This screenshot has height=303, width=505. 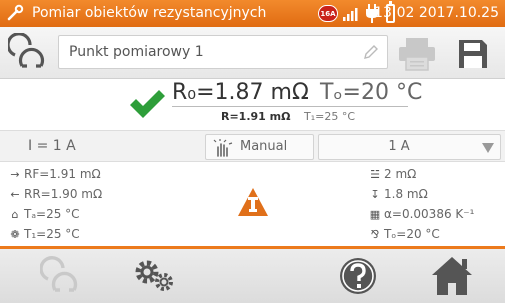 What do you see at coordinates (452, 276) in the screenshot?
I see `home-icon` at bounding box center [452, 276].